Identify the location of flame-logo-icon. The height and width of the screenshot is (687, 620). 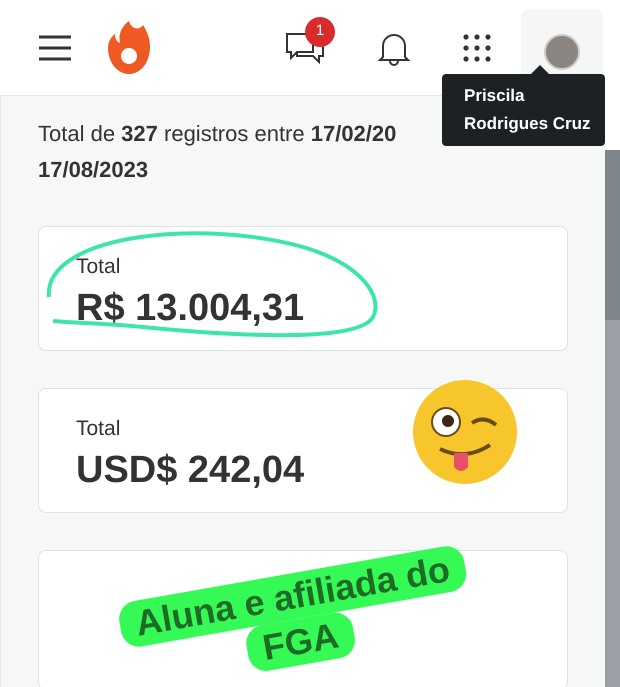
(129, 47).